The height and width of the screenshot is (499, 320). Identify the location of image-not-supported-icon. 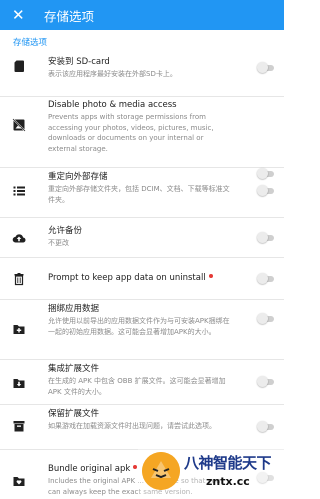
(19, 125).